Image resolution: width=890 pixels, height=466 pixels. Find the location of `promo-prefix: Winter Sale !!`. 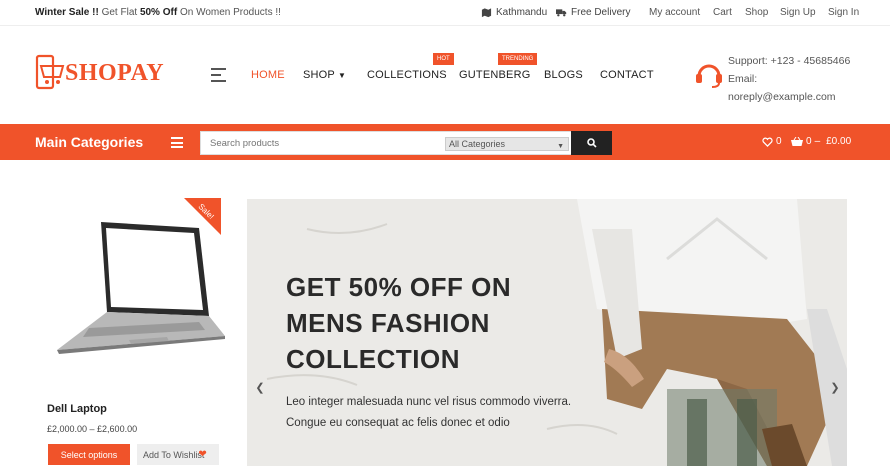

promo-prefix: Winter Sale !! is located at coordinates (67, 12).